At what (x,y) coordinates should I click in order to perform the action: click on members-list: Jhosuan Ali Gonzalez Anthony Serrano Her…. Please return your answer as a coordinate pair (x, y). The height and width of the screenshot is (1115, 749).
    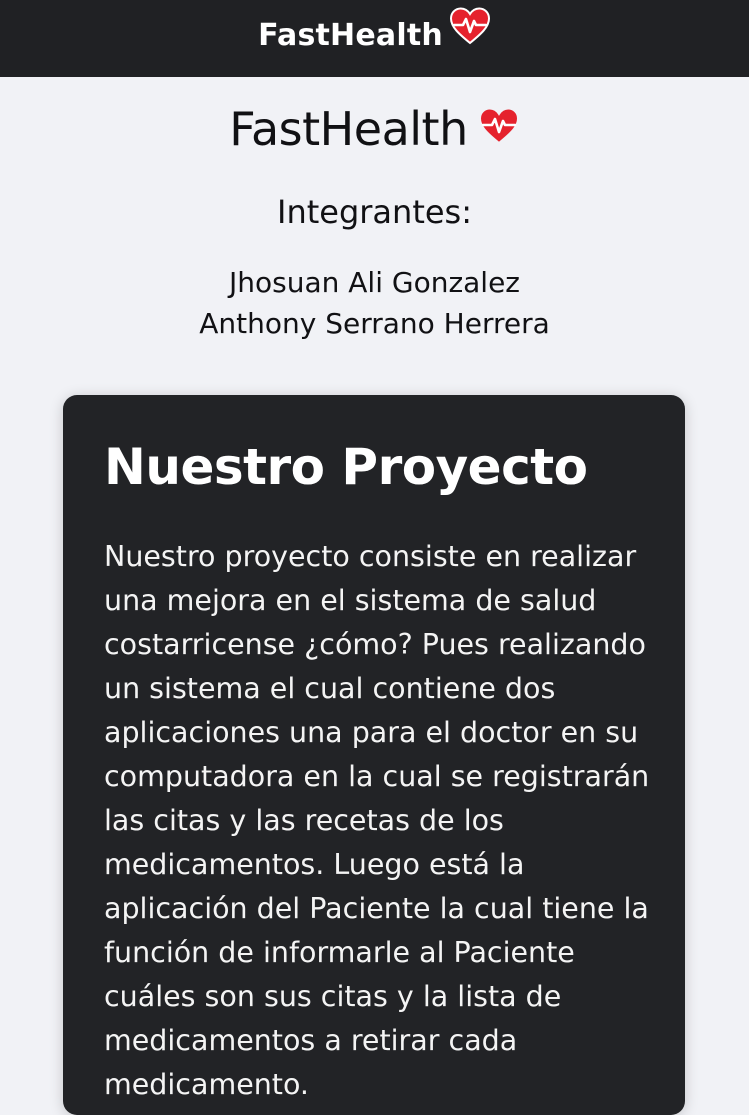
    Looking at the image, I should click on (374, 303).